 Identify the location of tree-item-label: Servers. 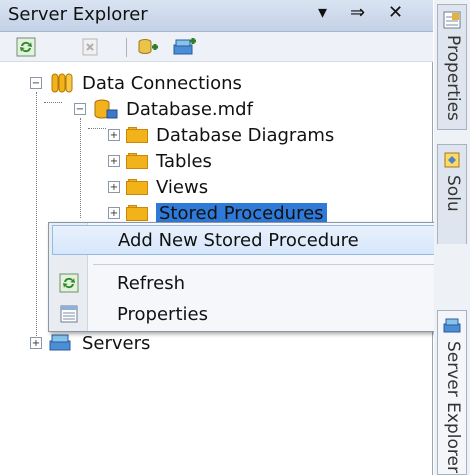
(116, 343).